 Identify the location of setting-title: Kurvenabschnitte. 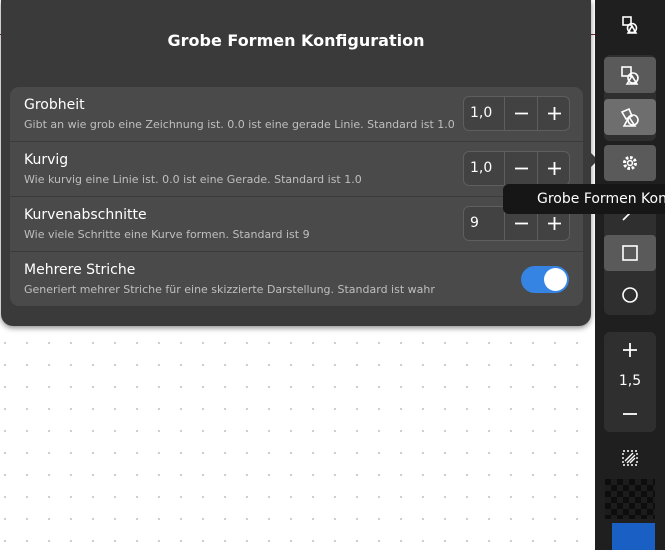
(85, 215).